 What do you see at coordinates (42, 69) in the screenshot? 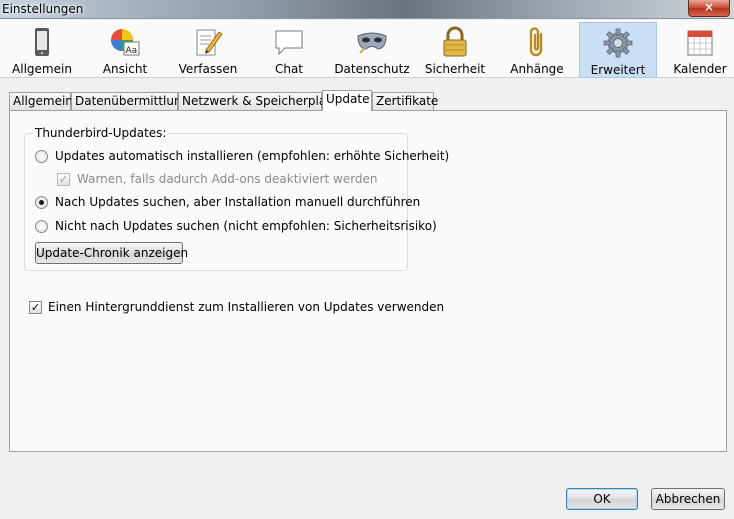
I see `toolbar-label: Allgemein` at bounding box center [42, 69].